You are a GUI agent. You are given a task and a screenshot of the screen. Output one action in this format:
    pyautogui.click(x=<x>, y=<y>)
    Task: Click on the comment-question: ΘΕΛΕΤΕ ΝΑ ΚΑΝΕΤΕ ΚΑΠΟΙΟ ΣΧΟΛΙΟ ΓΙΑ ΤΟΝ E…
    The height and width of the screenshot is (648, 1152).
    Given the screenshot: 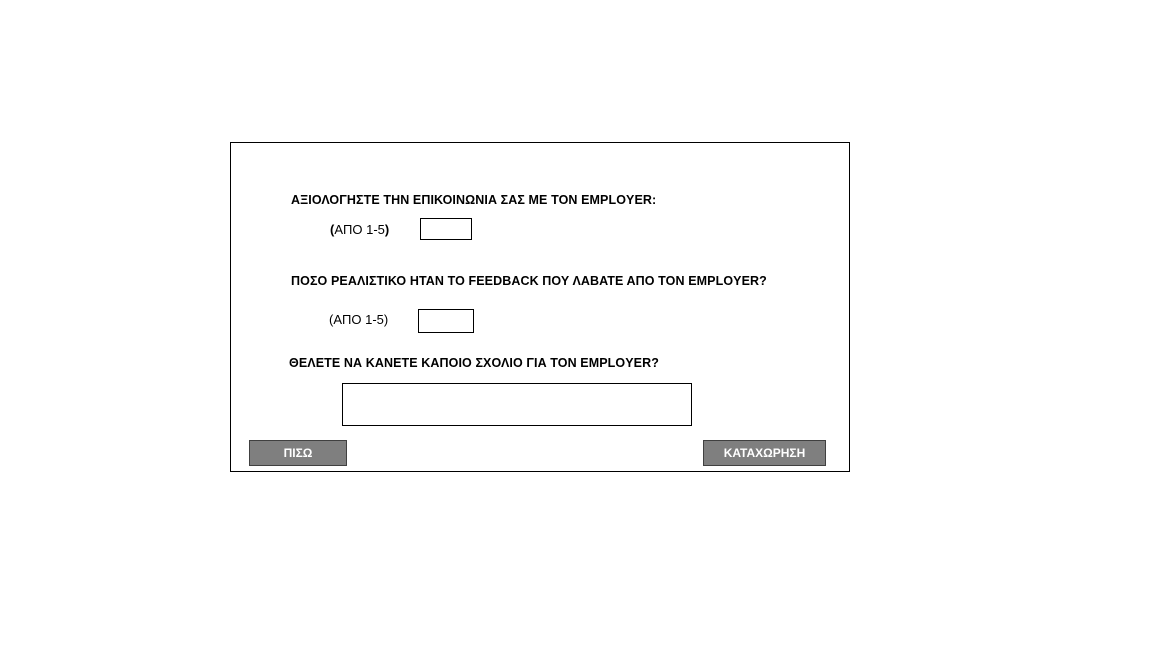 What is the action you would take?
    pyautogui.click(x=474, y=363)
    